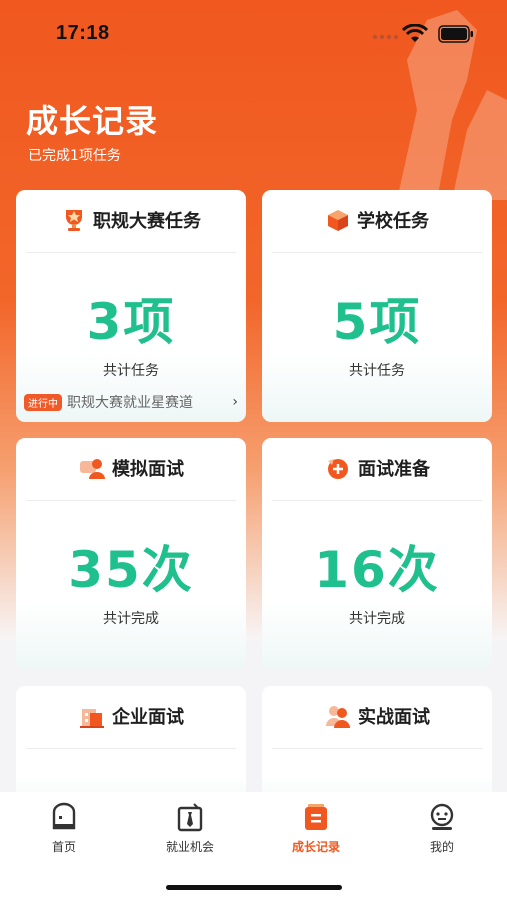 This screenshot has height=900, width=507. What do you see at coordinates (442, 816) in the screenshot?
I see `profile-icon` at bounding box center [442, 816].